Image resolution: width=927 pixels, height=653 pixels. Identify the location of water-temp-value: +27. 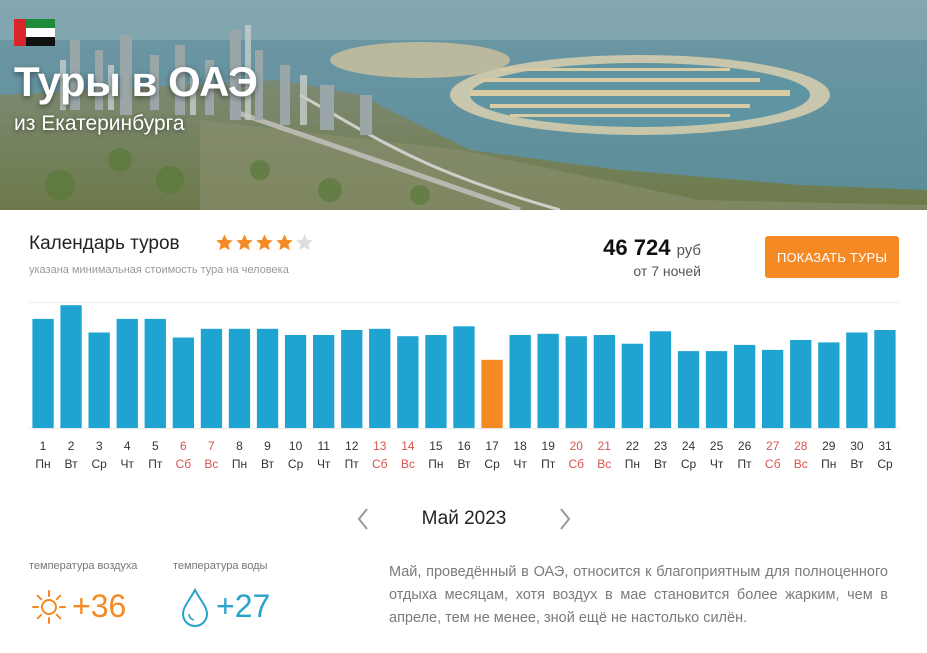
(243, 606).